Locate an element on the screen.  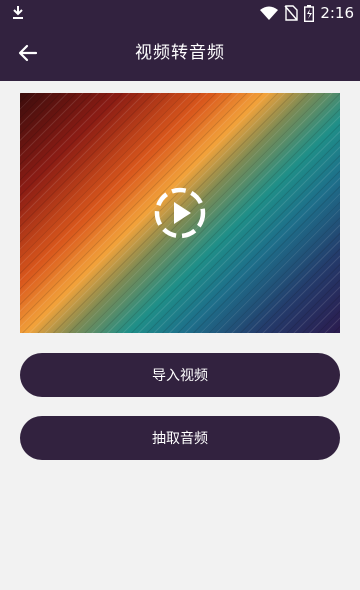
extract-audio-button: 抽取音频 is located at coordinates (180, 438).